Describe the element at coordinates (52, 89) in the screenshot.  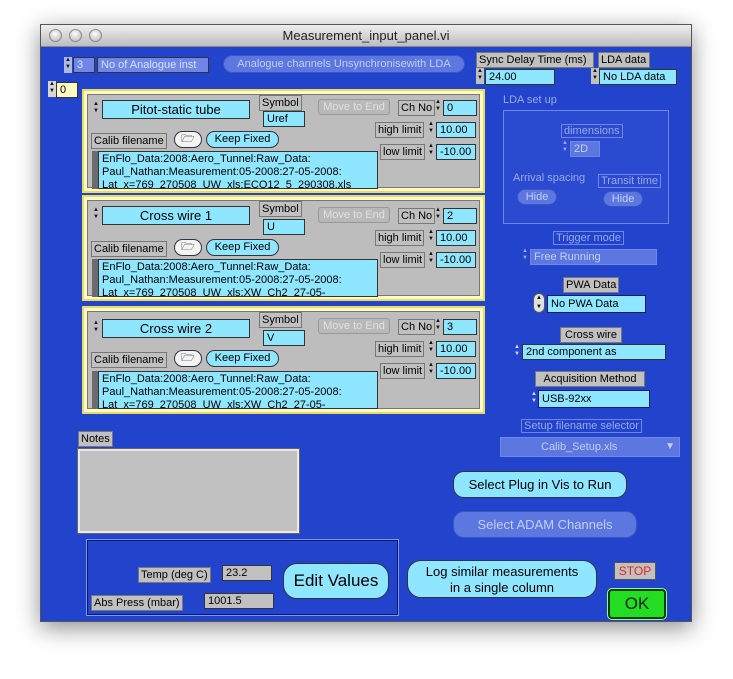
I see `index-spinner-icon: ▲ ▼` at that location.